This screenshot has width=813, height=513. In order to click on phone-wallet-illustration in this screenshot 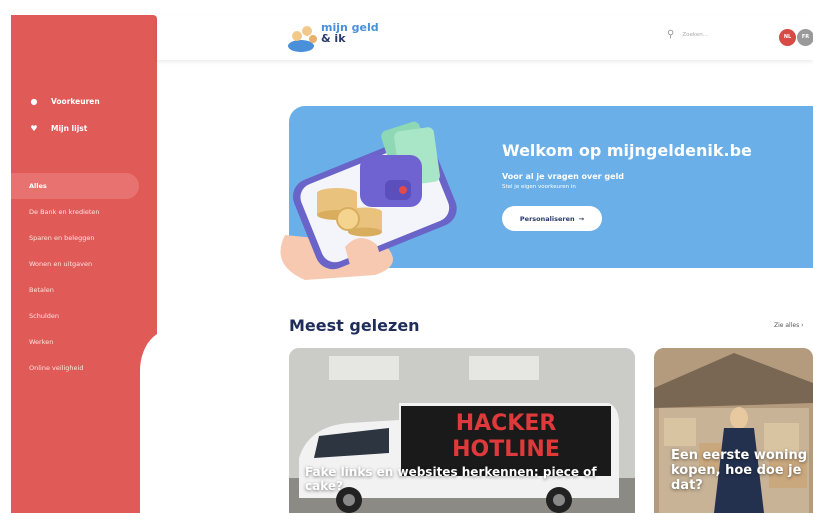, I will do `click(368, 200)`.